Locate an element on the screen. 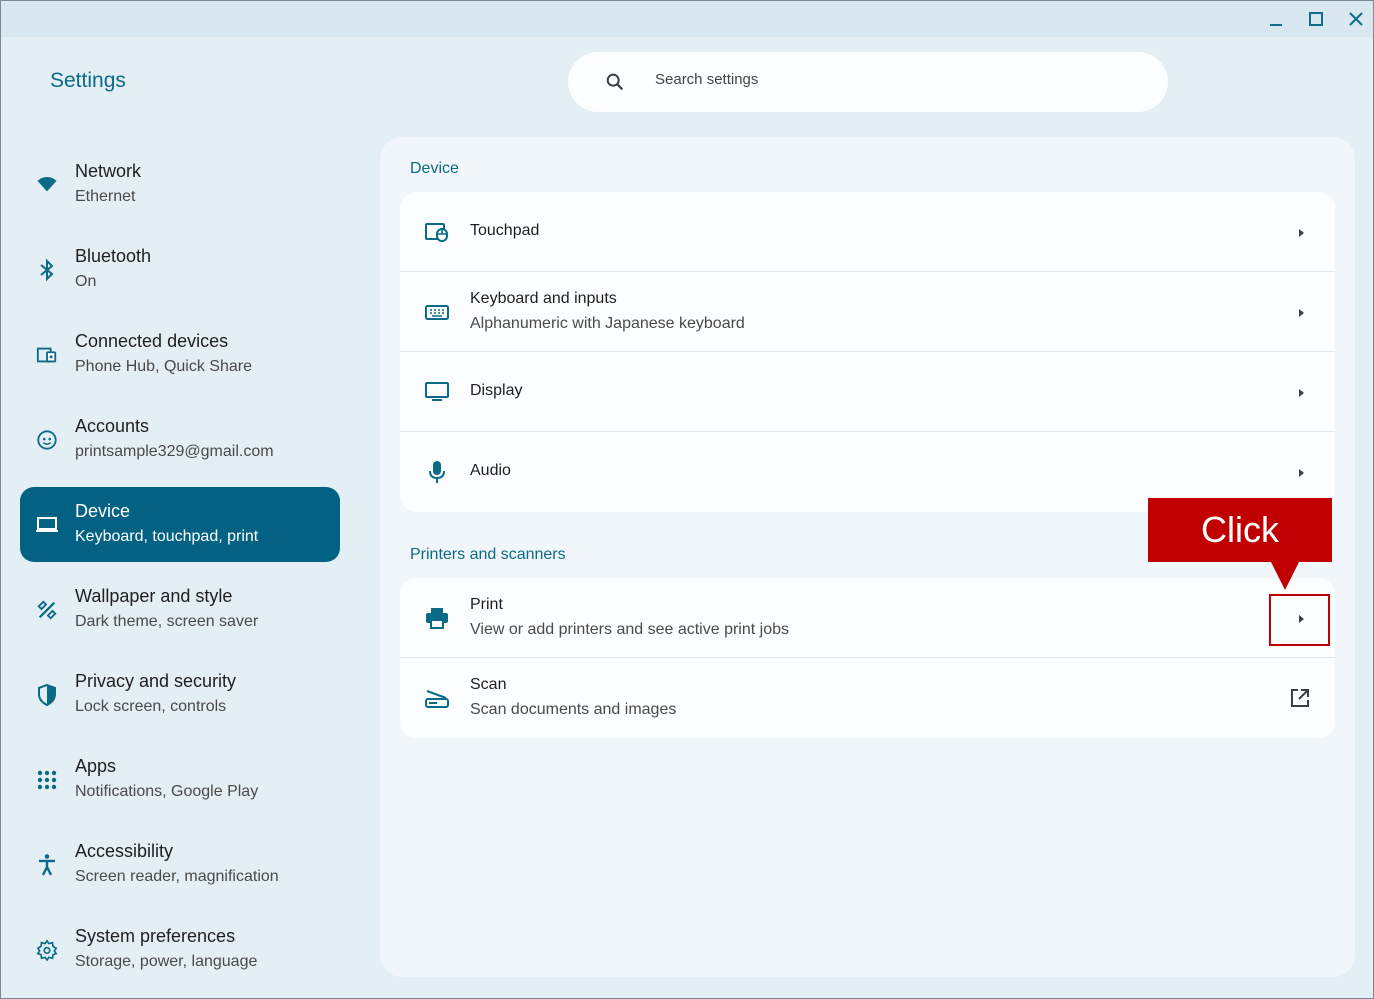  sidebar-item-title: Apps is located at coordinates (96, 766).